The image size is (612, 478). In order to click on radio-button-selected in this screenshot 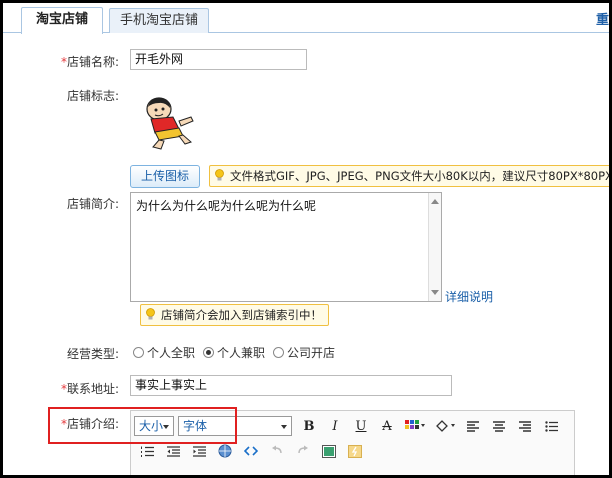, I will do `click(209, 352)`.